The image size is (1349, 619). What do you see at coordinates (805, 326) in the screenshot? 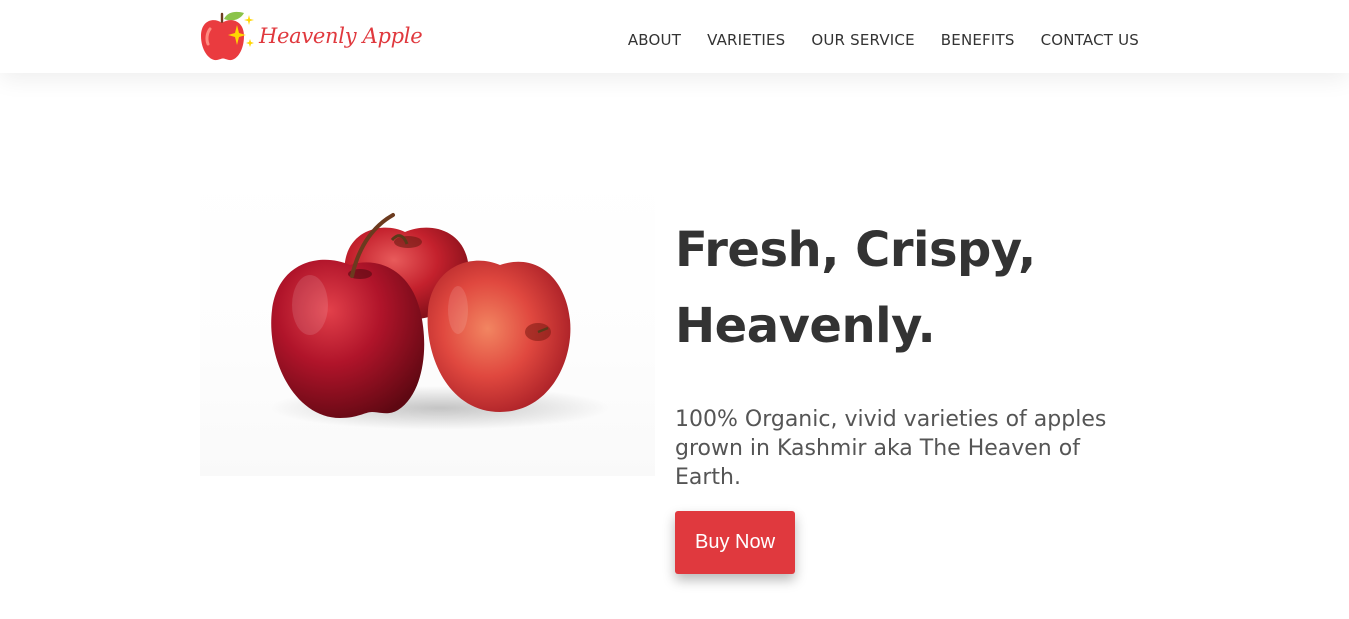
I see `hero-headline-line2: Heavenly.` at bounding box center [805, 326].